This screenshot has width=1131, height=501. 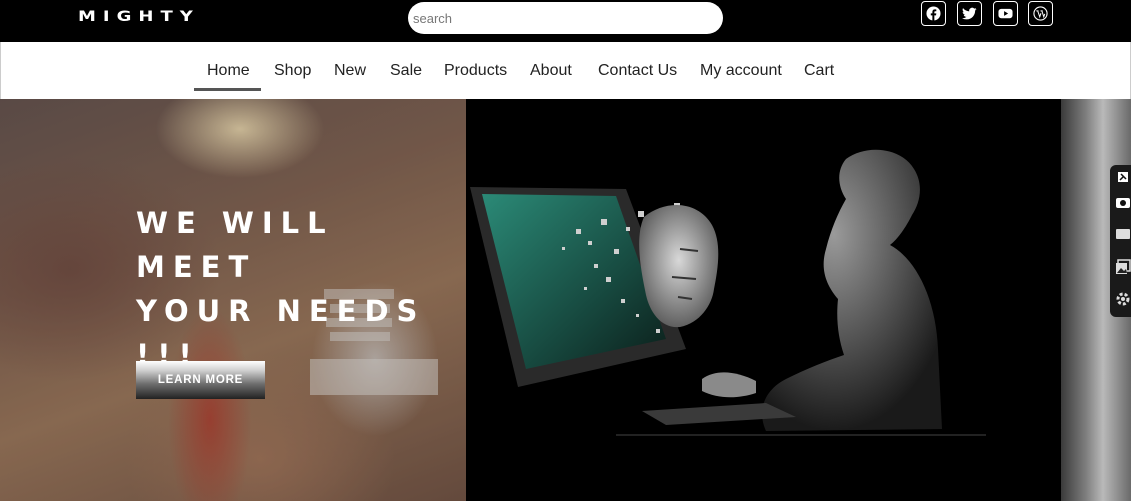 I want to click on pin-icon, so click(x=1122, y=176).